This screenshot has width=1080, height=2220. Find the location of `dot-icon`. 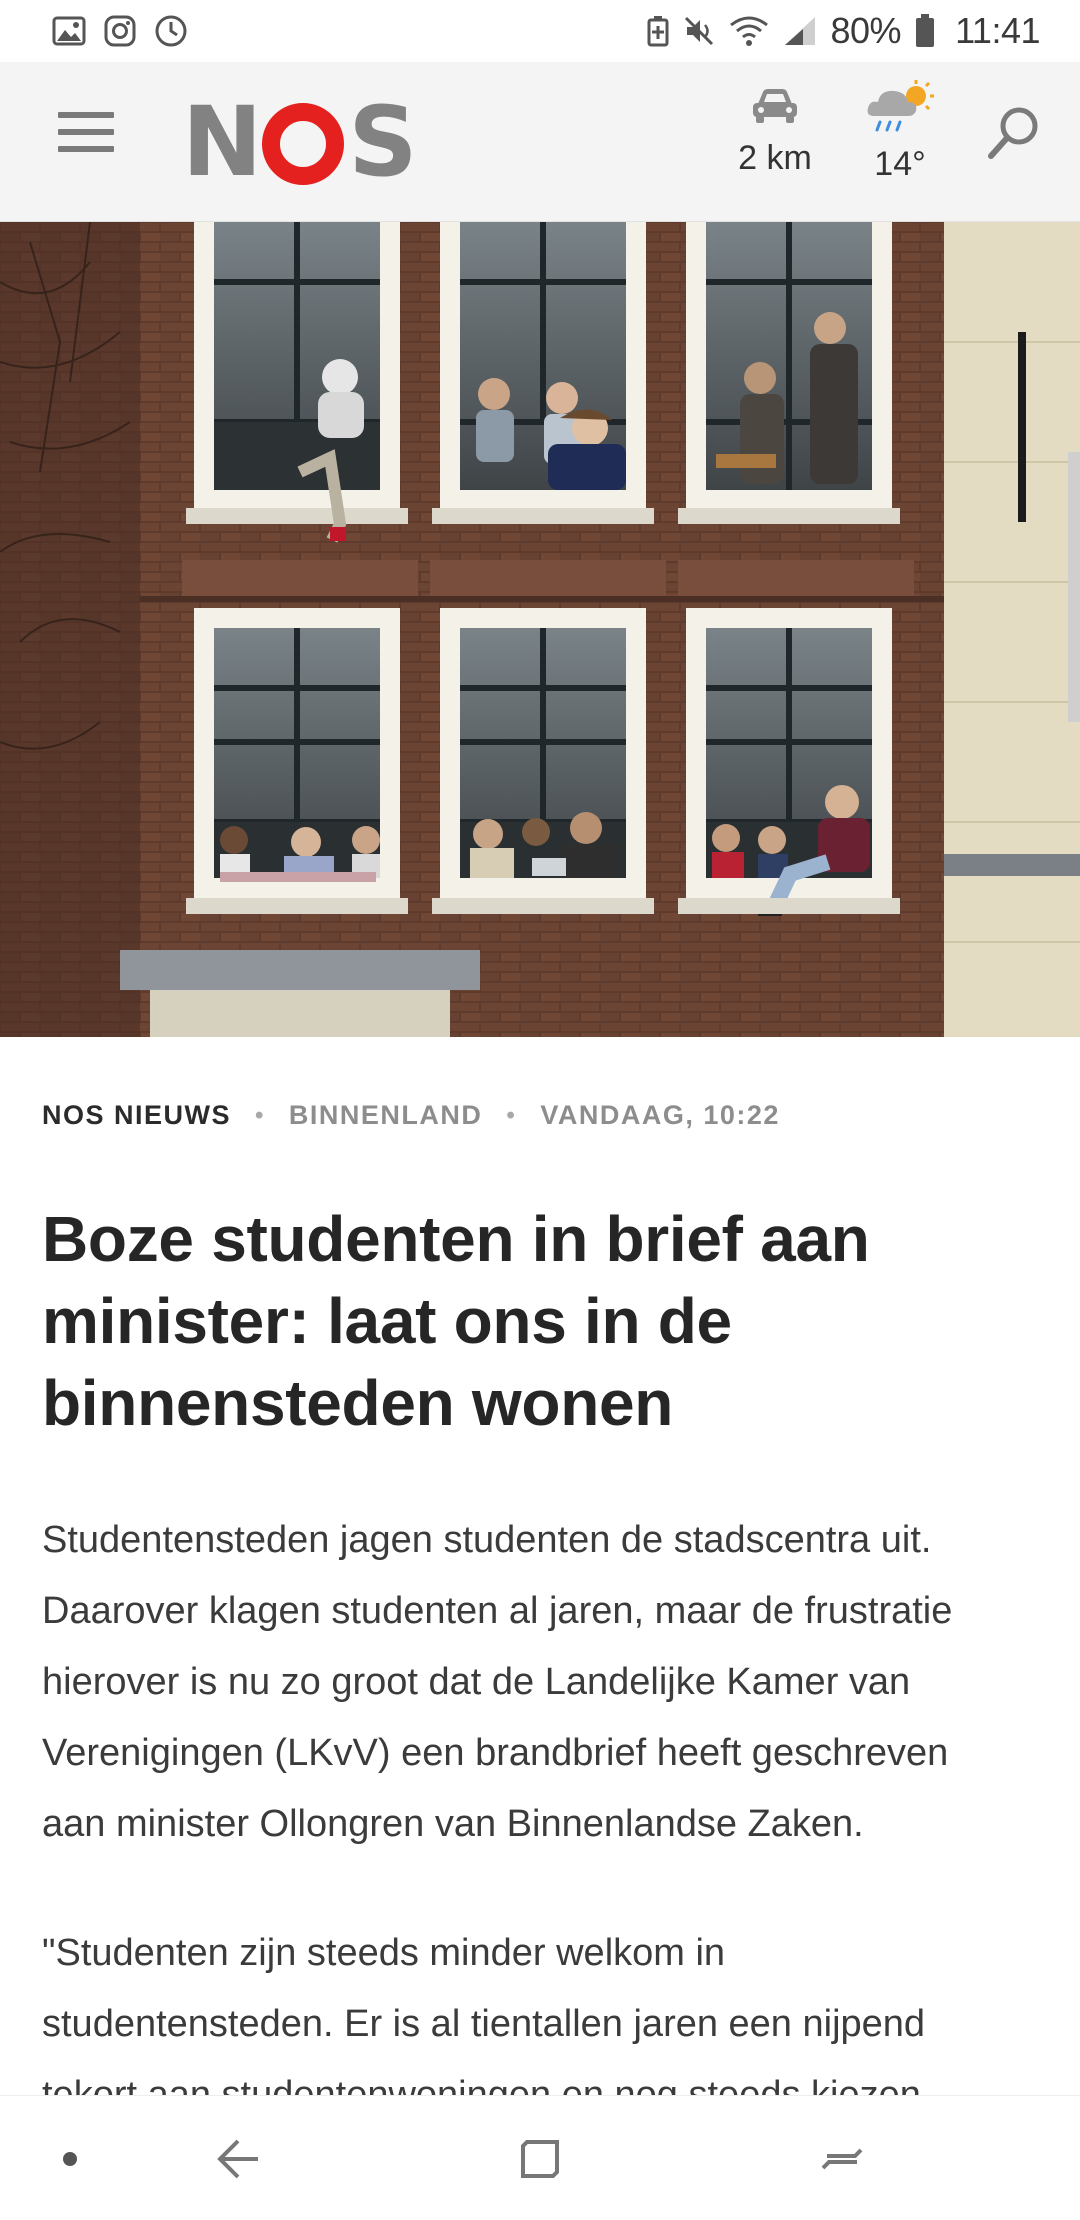

dot-icon is located at coordinates (70, 2158).